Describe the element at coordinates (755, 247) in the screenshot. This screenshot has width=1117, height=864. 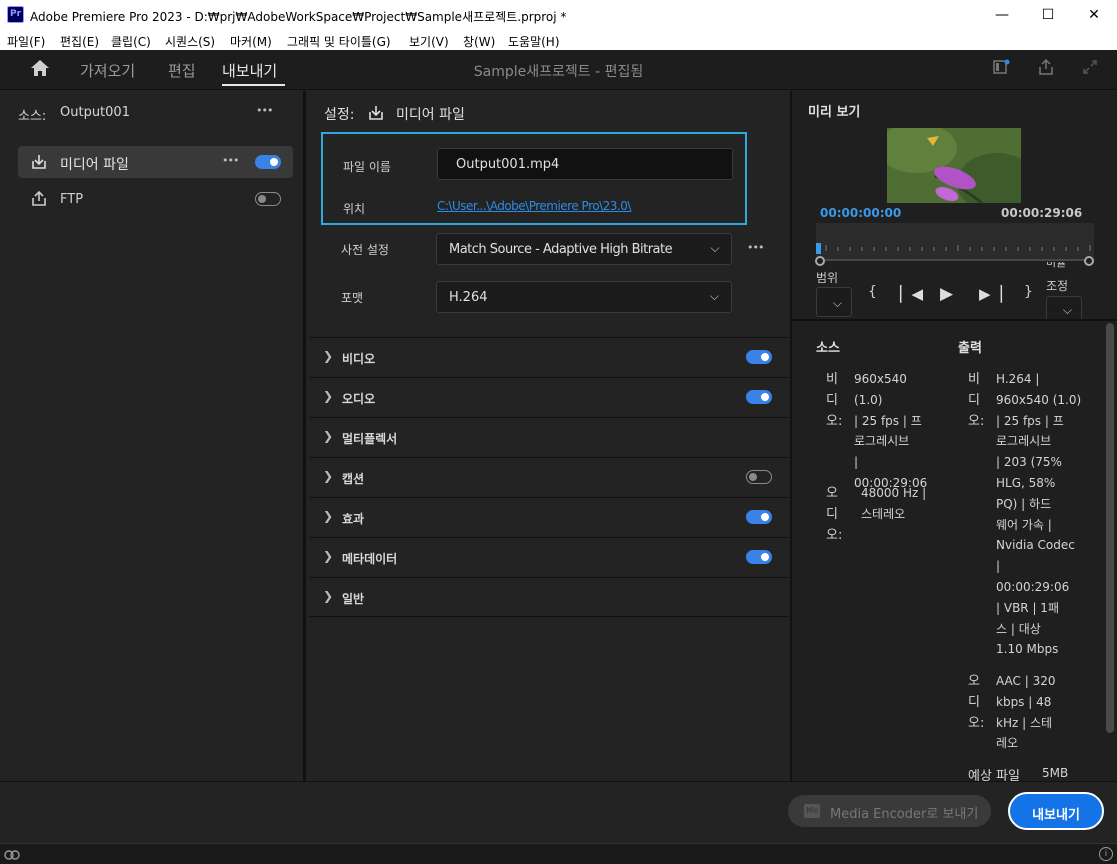
I see `preset-more-button: •••` at that location.